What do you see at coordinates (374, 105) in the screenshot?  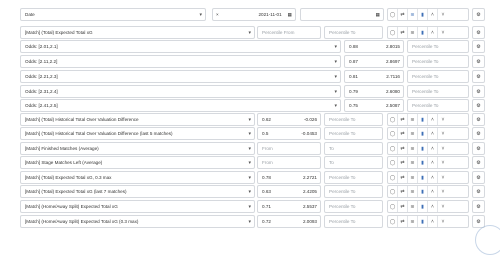 I see `percentile-value-input: 0.75 2.5087` at bounding box center [374, 105].